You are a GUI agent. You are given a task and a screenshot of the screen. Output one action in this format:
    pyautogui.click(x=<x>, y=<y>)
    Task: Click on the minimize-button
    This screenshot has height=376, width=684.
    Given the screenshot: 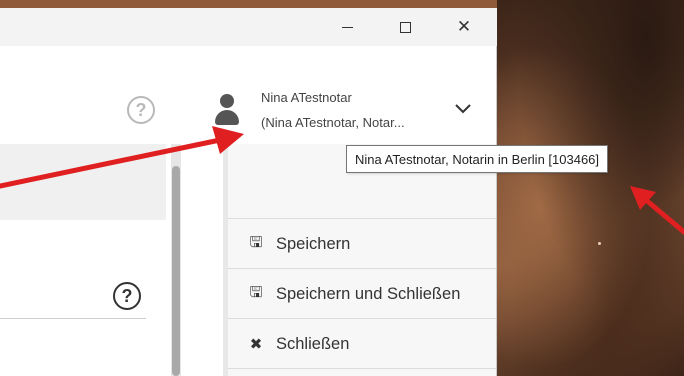 What is the action you would take?
    pyautogui.click(x=347, y=27)
    